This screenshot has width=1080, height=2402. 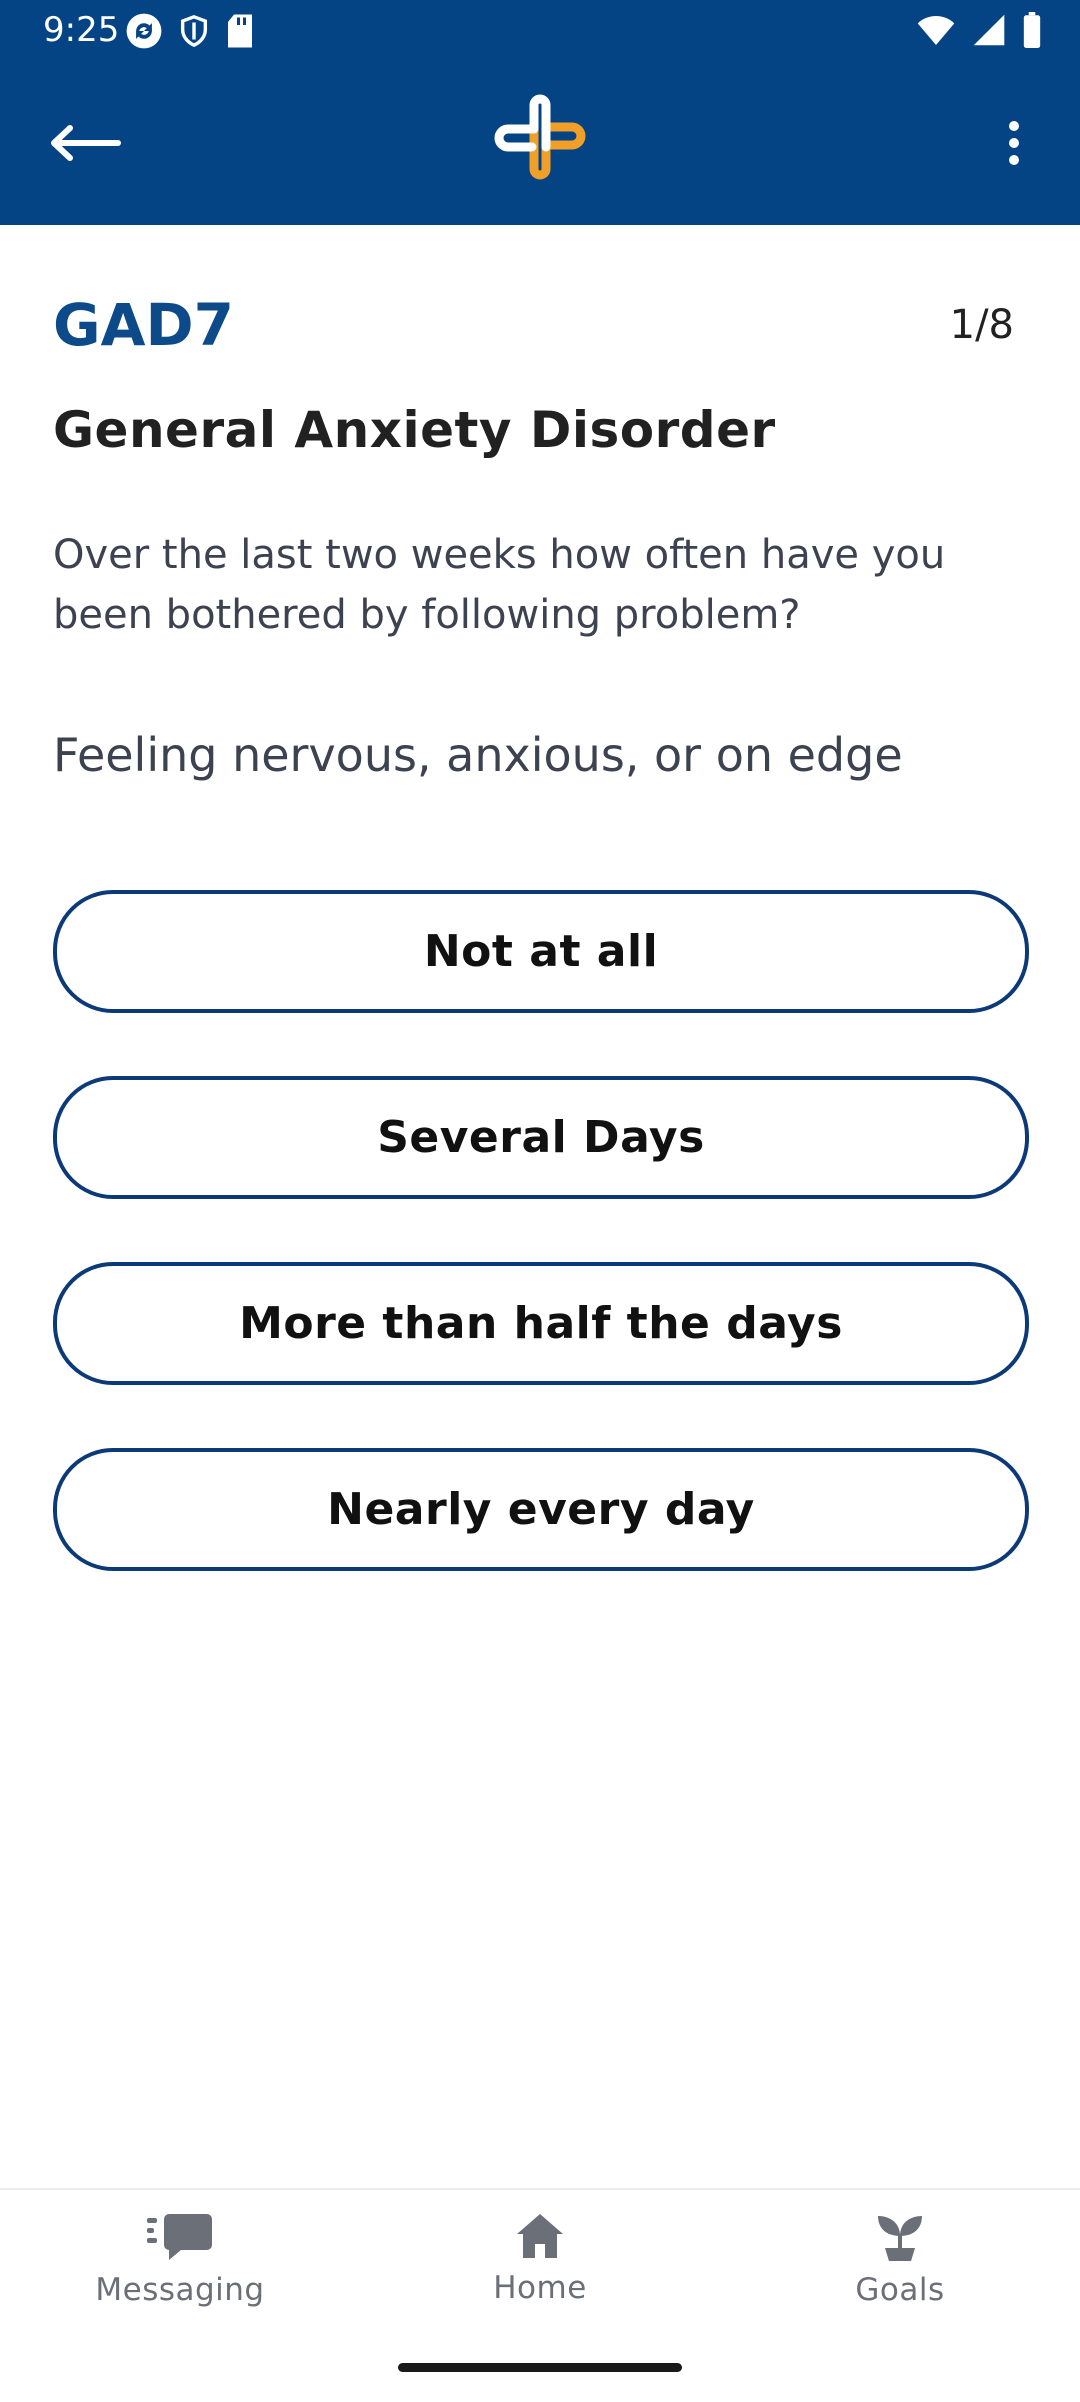 What do you see at coordinates (540, 2288) in the screenshot?
I see `nav-label-home: Home` at bounding box center [540, 2288].